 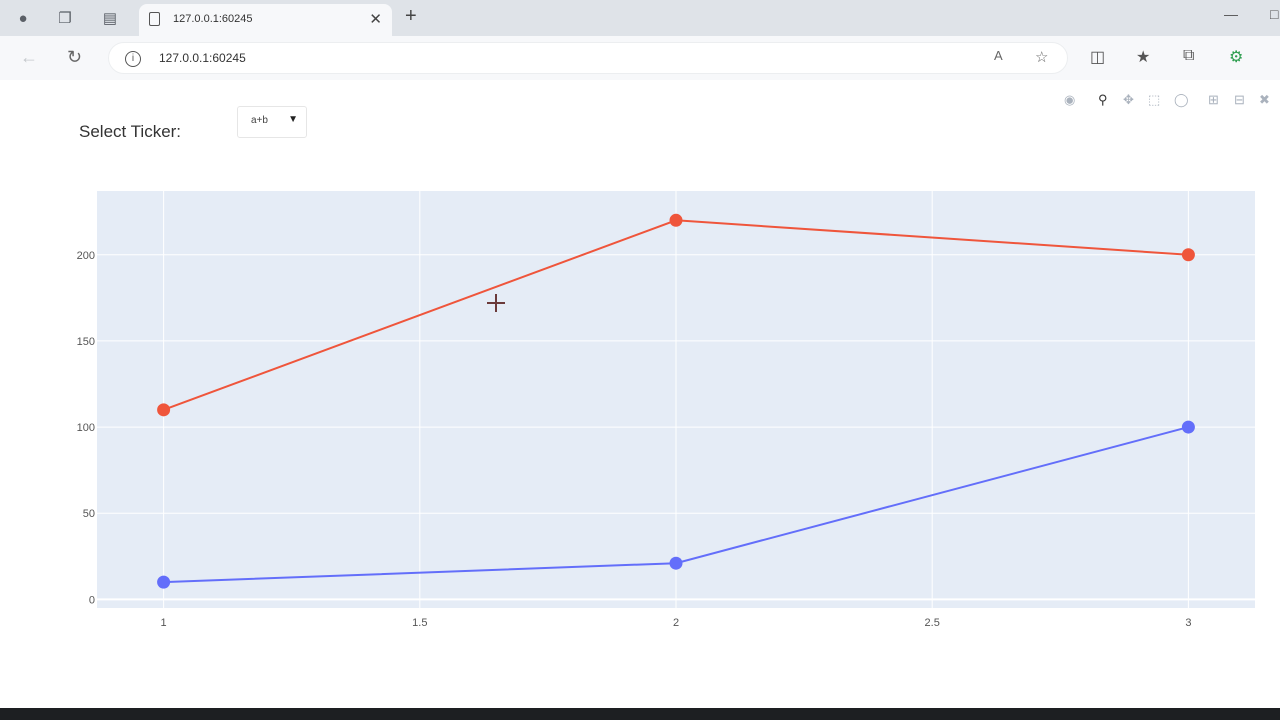 What do you see at coordinates (375, 19) in the screenshot?
I see `close-tab-icon: ✕` at bounding box center [375, 19].